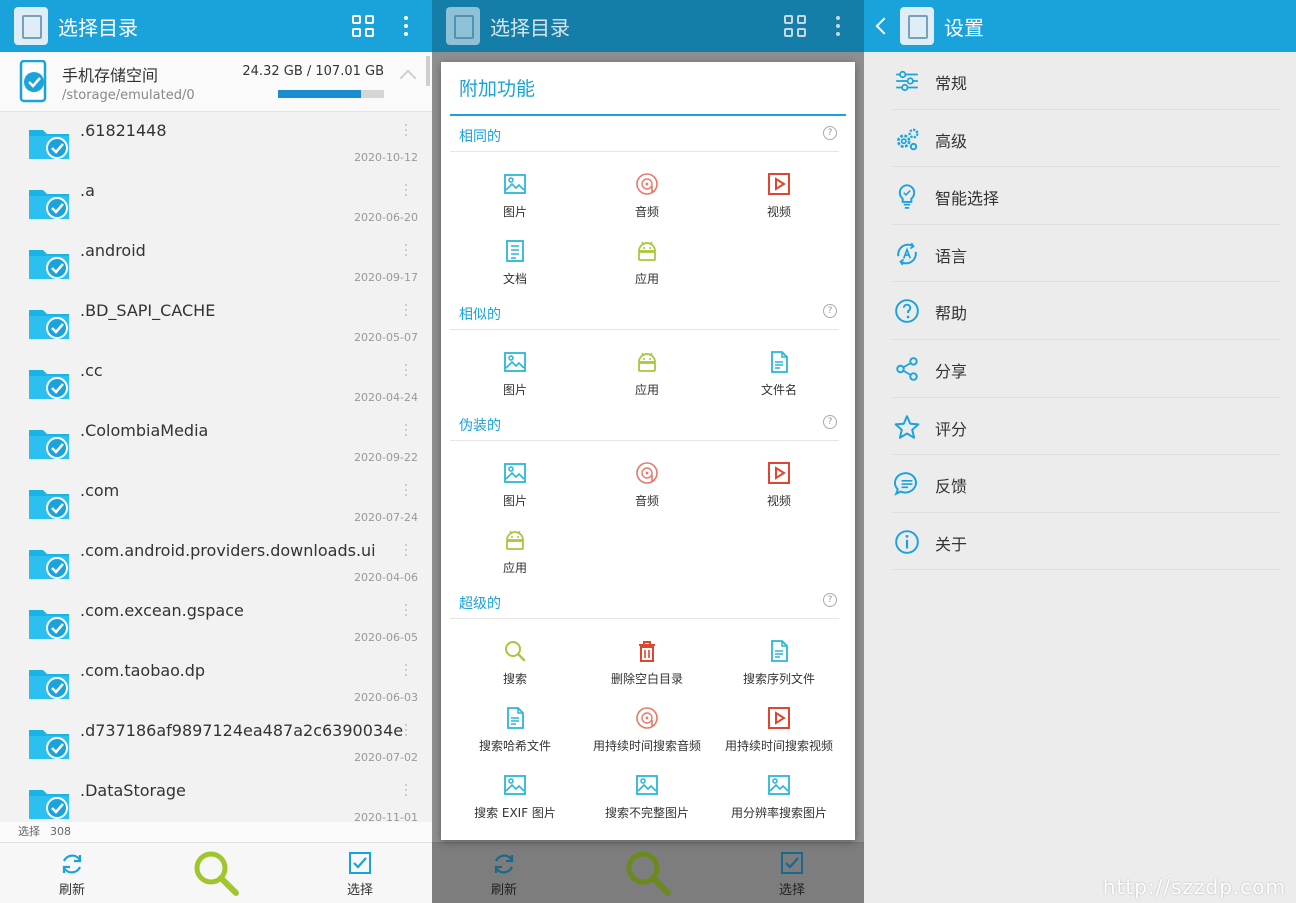 This screenshot has height=903, width=1296. What do you see at coordinates (1080, 427) in the screenshot?
I see `settings-item: 评分` at bounding box center [1080, 427].